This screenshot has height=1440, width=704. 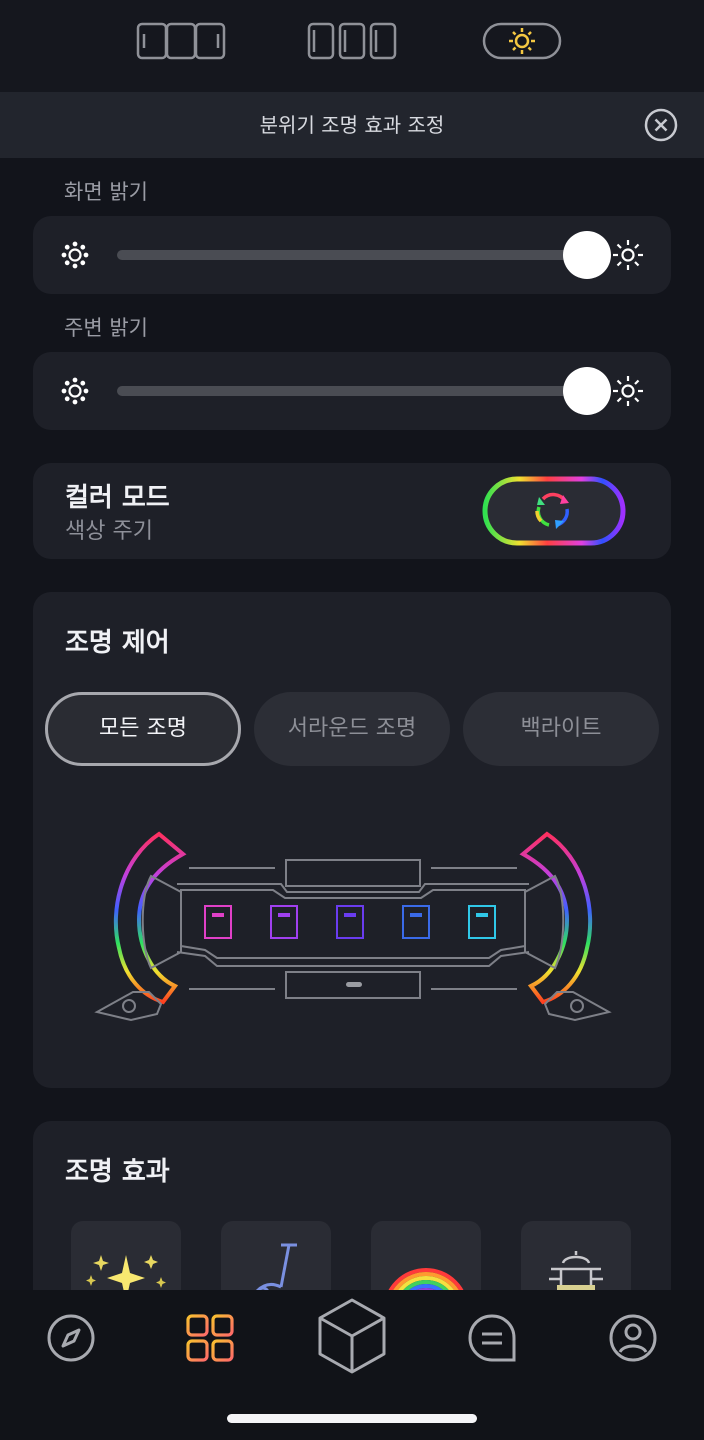 I want to click on ring-layout-wide-icon, so click(x=181, y=41).